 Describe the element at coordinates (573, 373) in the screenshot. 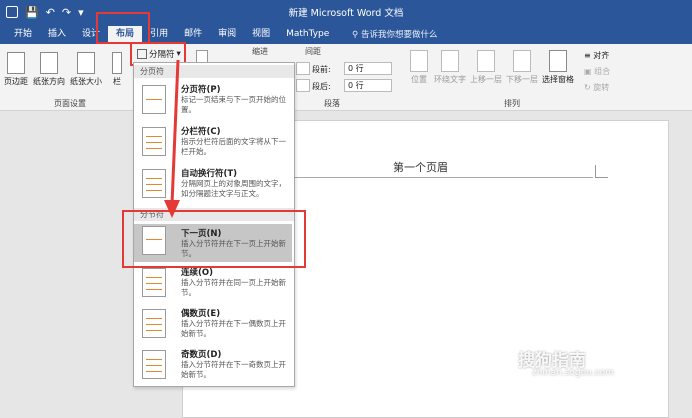

I see `watermark-url: zhinan.sogou.com` at that location.